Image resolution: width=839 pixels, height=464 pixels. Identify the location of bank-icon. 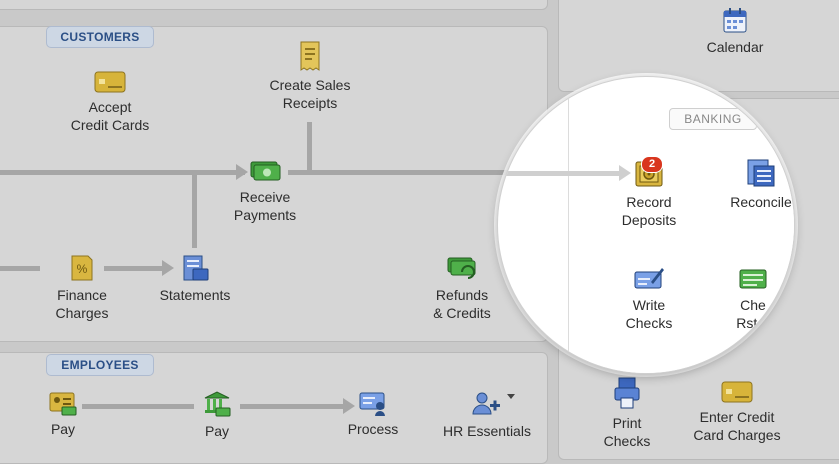
(217, 404).